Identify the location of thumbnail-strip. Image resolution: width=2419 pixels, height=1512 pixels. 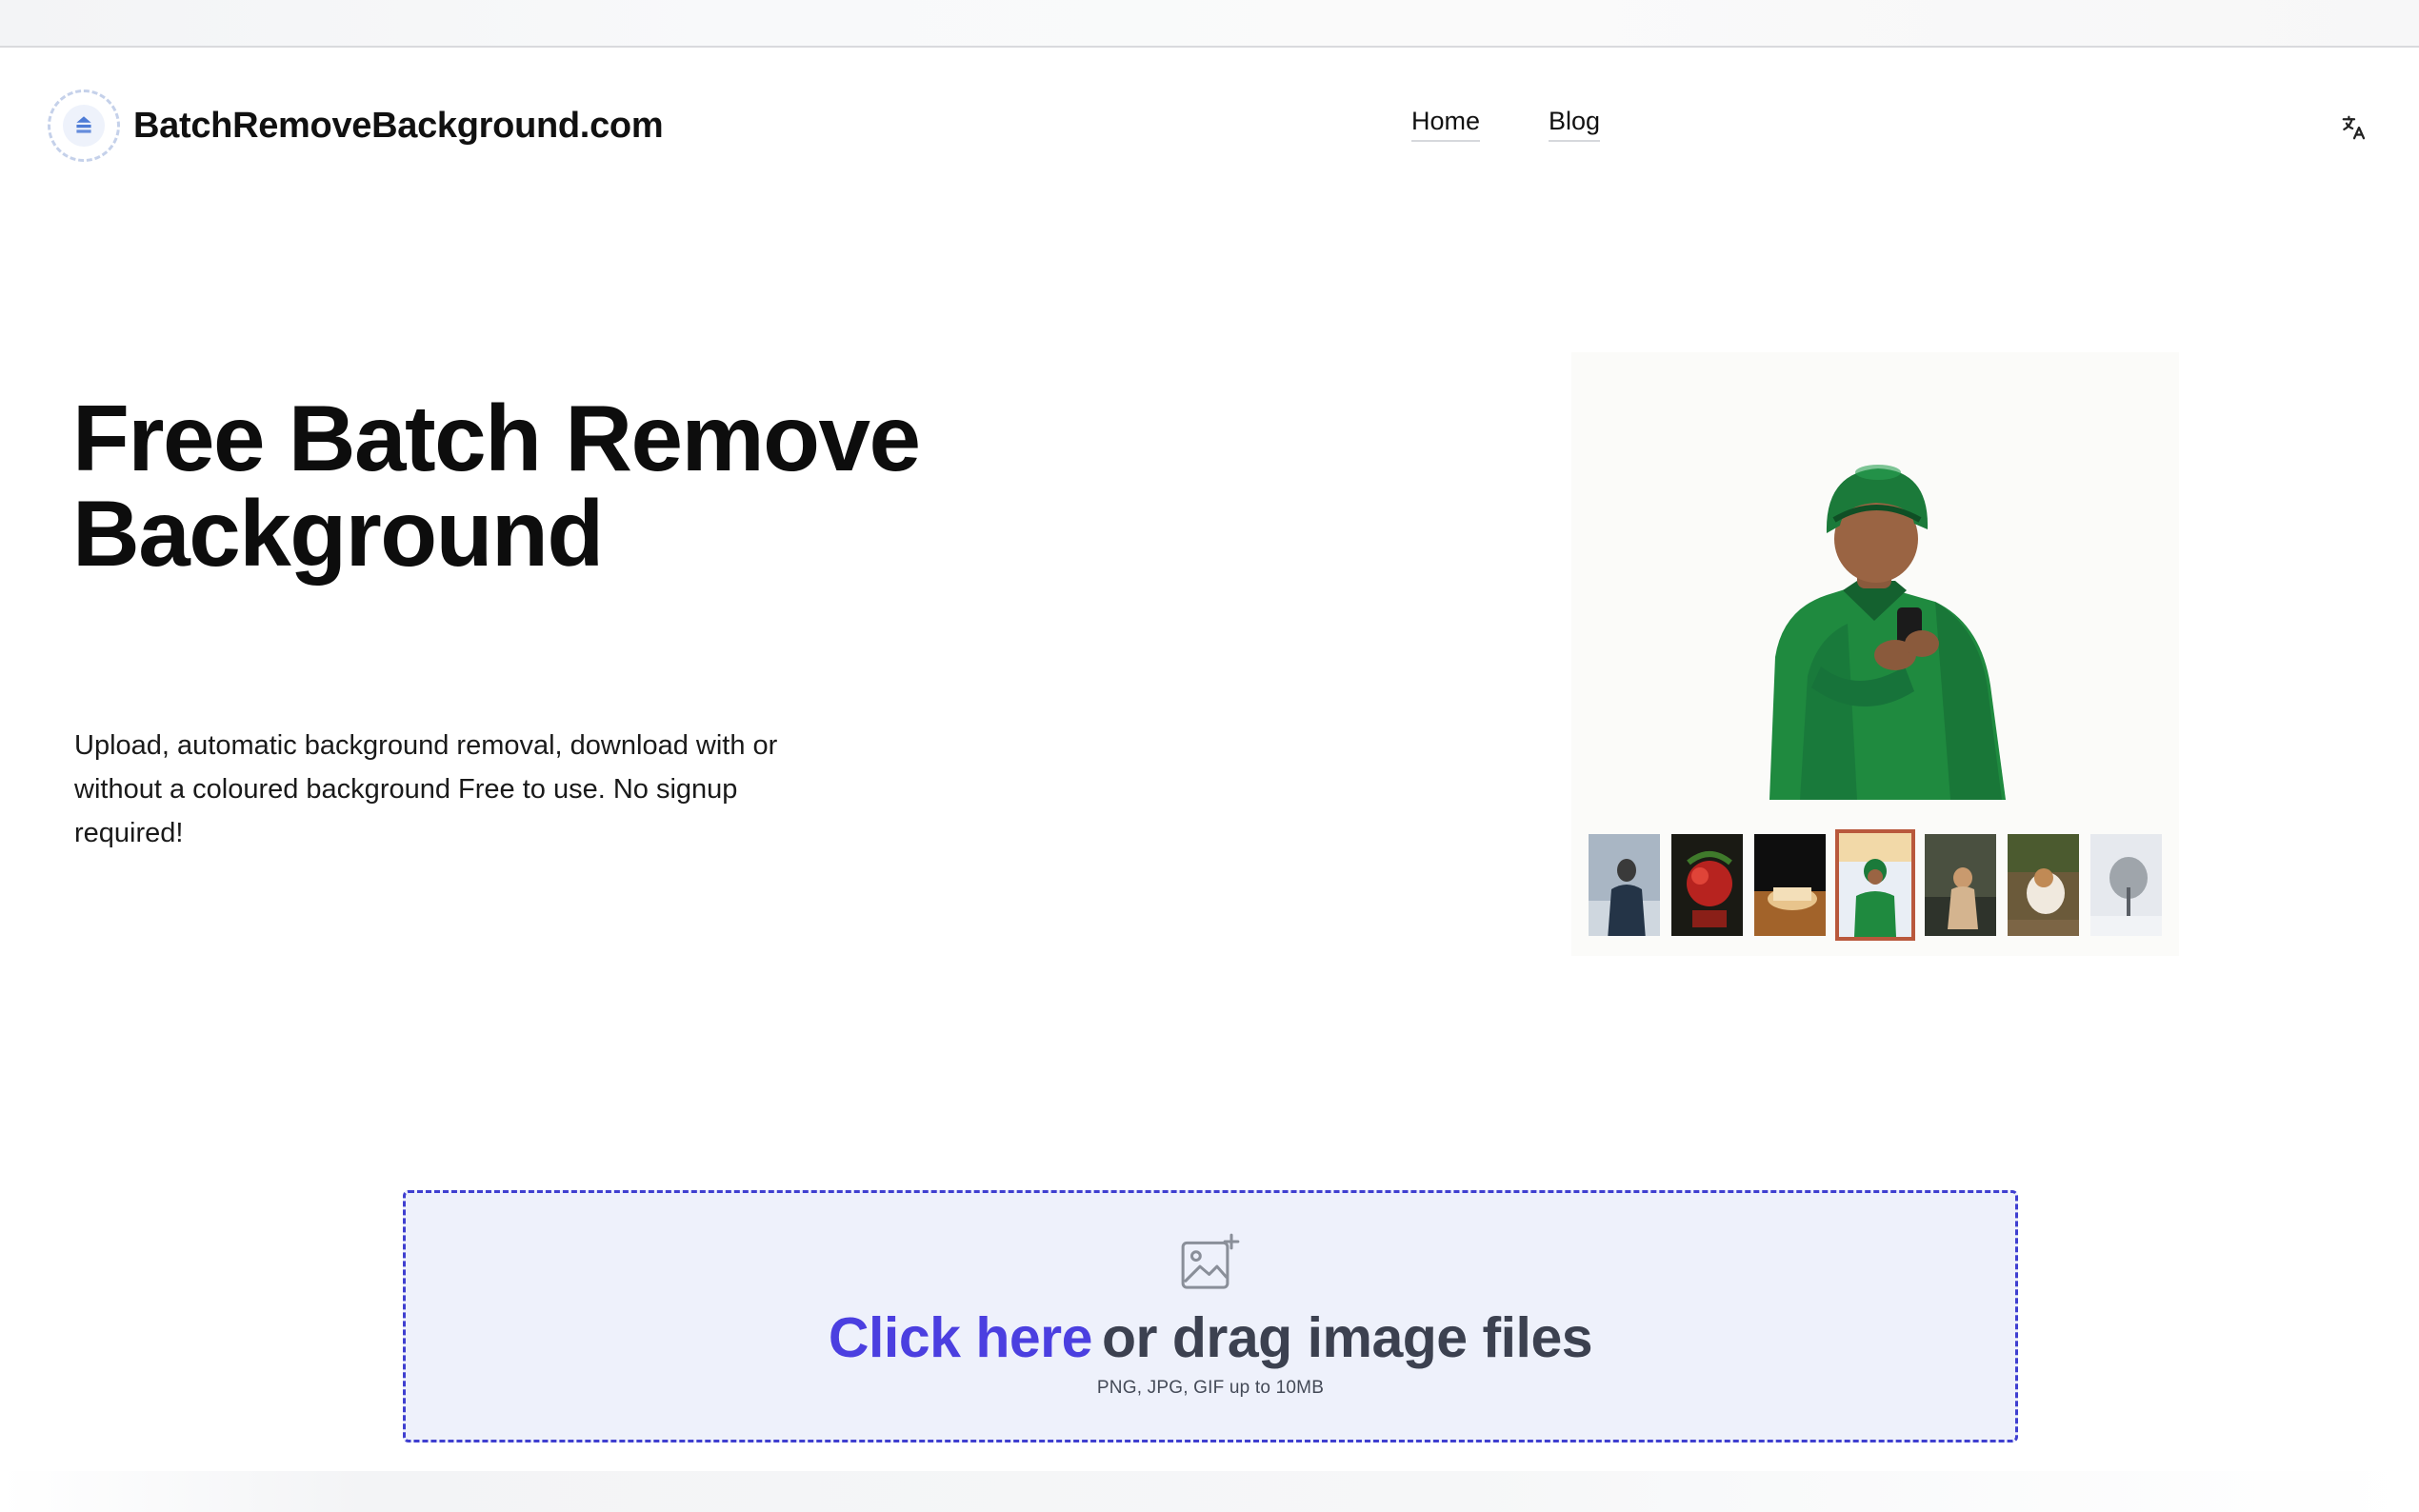
(1875, 885).